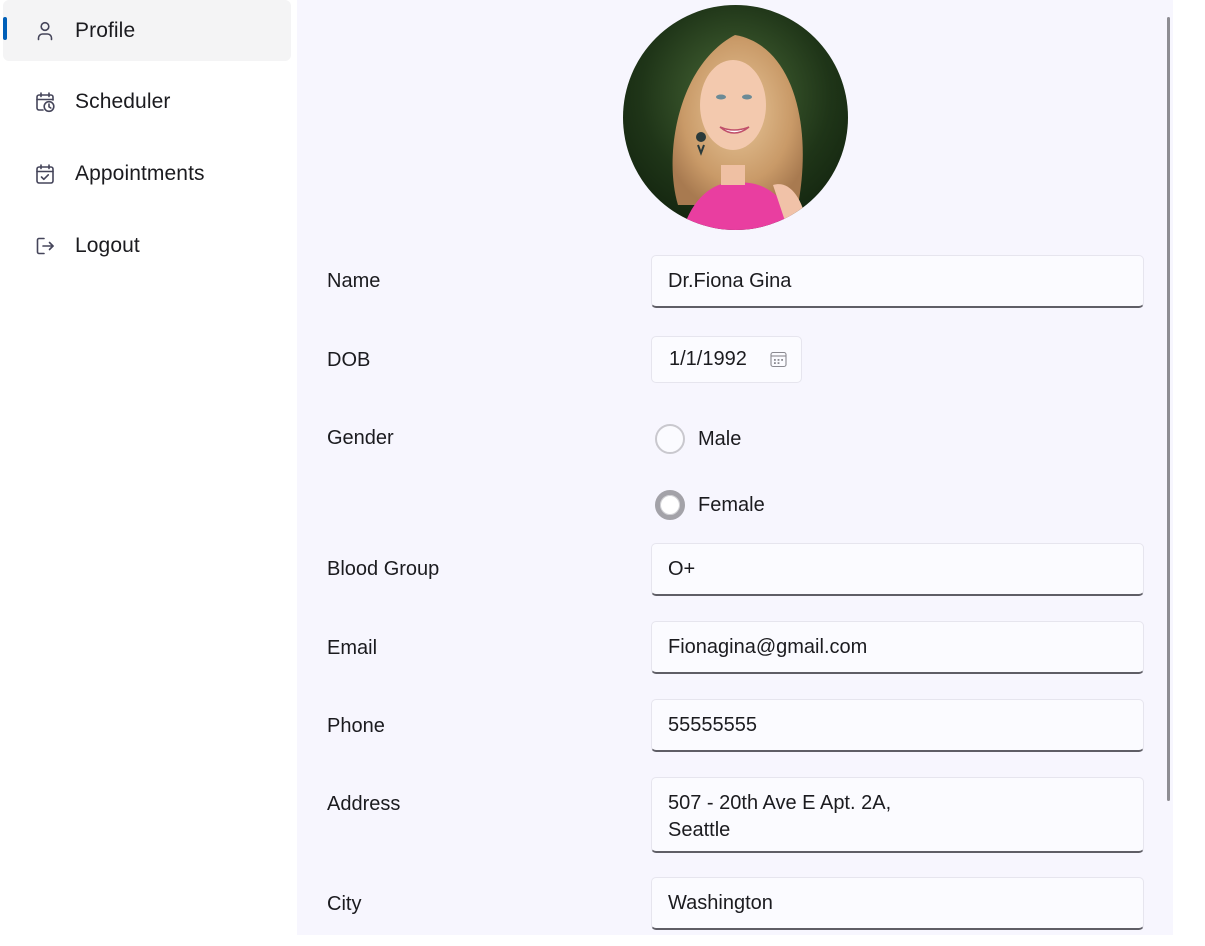  What do you see at coordinates (730, 280) in the screenshot?
I see `name-value: Dr.Fiona Gina` at bounding box center [730, 280].